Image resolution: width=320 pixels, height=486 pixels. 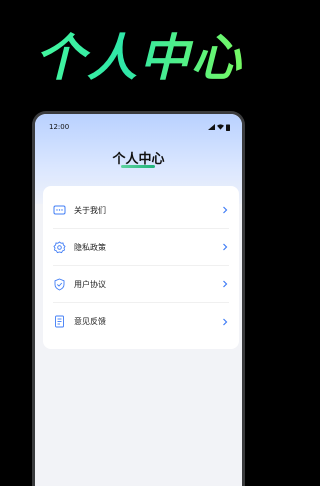 I want to click on promo-title: 个人中心, so click(x=139, y=58).